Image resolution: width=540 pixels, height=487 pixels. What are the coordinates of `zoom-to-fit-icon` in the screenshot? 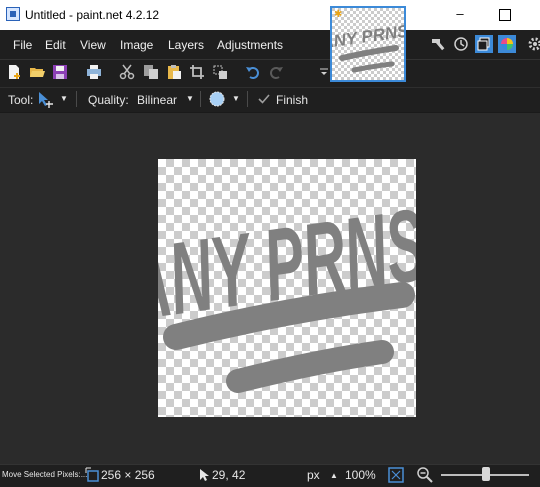 It's located at (396, 475).